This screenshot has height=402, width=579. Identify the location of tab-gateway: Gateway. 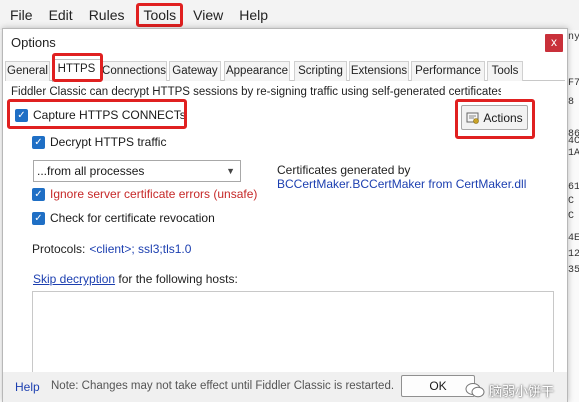
(195, 71).